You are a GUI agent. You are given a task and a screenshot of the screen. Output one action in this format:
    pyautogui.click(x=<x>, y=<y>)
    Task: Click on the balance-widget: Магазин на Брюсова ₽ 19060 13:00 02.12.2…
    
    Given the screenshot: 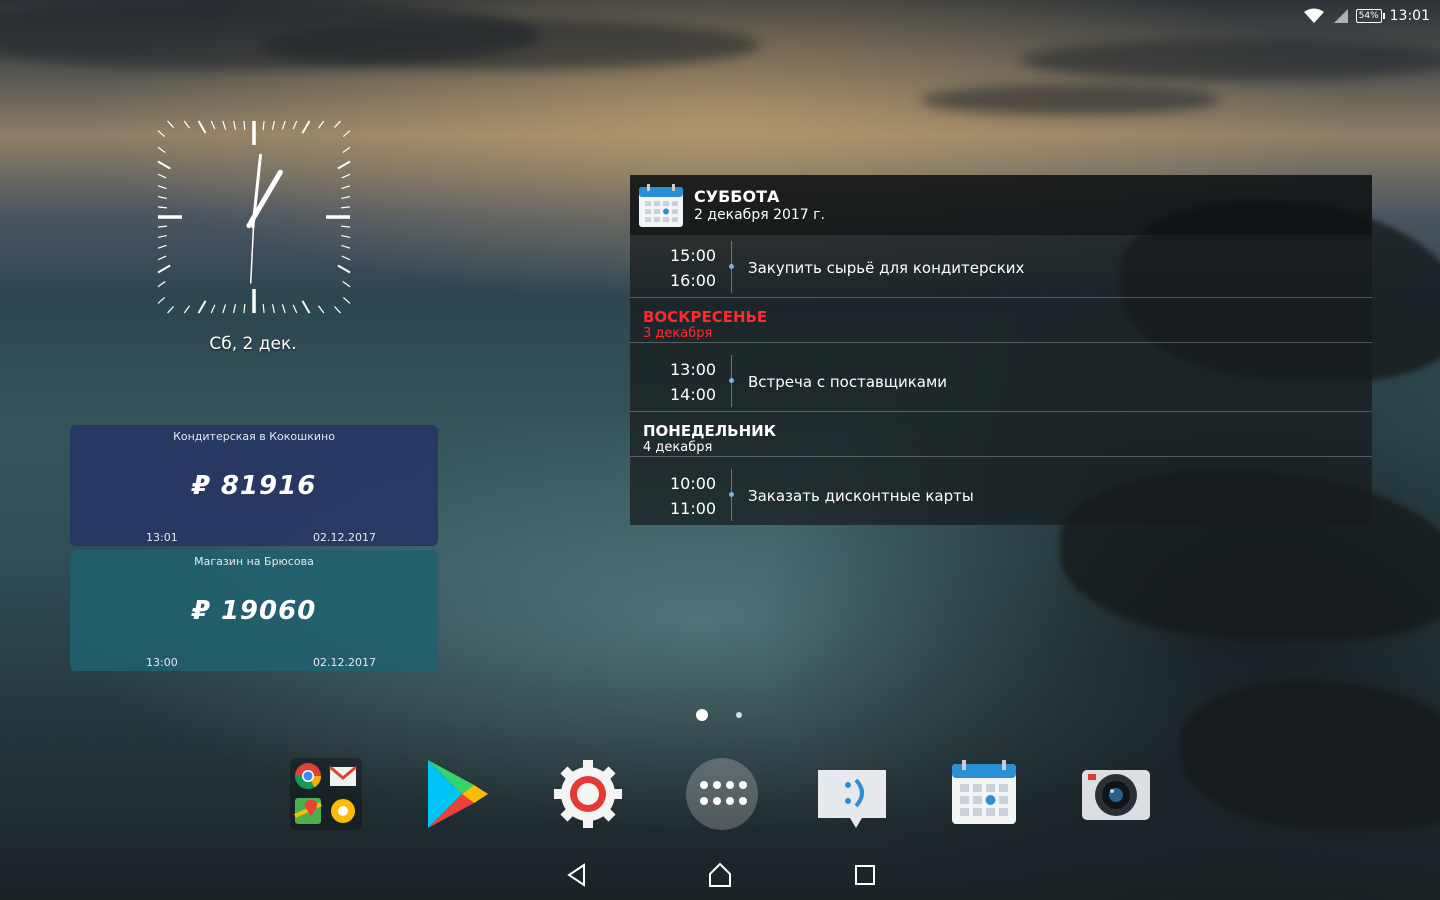 What is the action you would take?
    pyautogui.click(x=254, y=610)
    